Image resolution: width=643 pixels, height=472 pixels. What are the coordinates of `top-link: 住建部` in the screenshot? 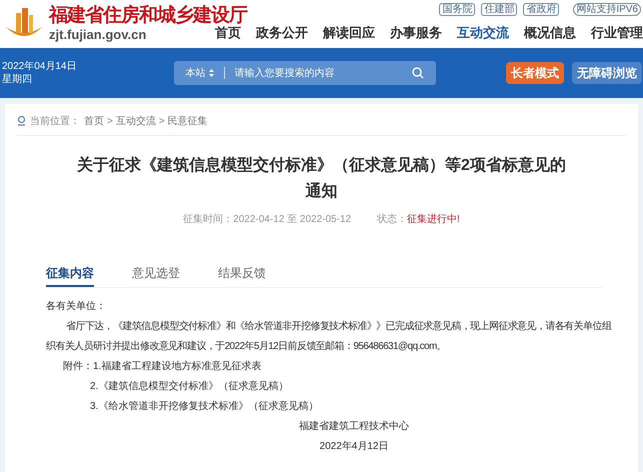 It's located at (499, 9).